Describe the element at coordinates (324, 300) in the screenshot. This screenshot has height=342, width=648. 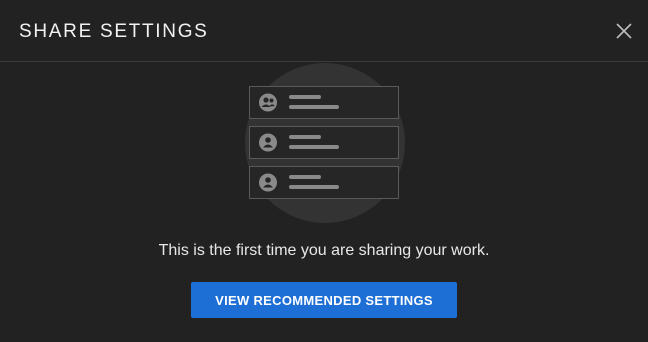
I see `view-recommended-settings-button: VIEW RECOMMENDED SETTINGS` at that location.